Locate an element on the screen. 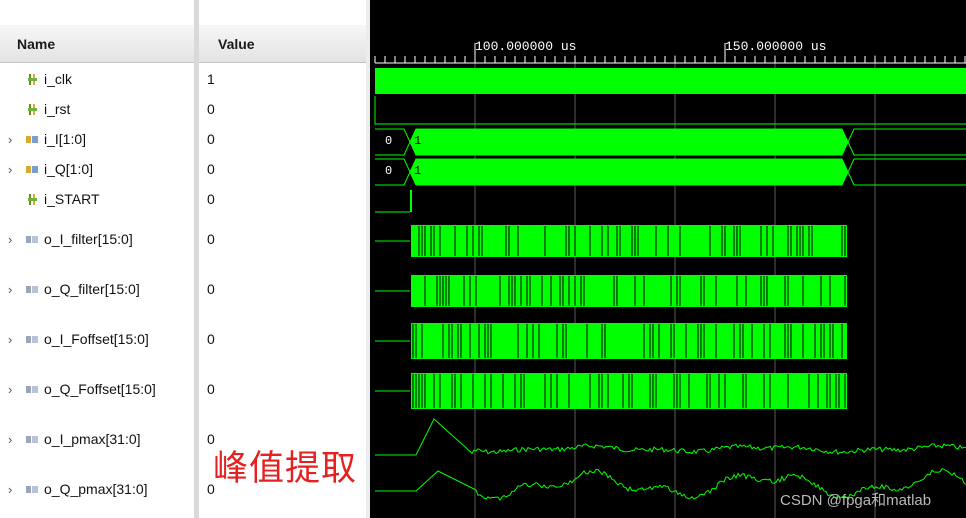  signal-row: › o_I_filter[15:0] is located at coordinates (97, 240).